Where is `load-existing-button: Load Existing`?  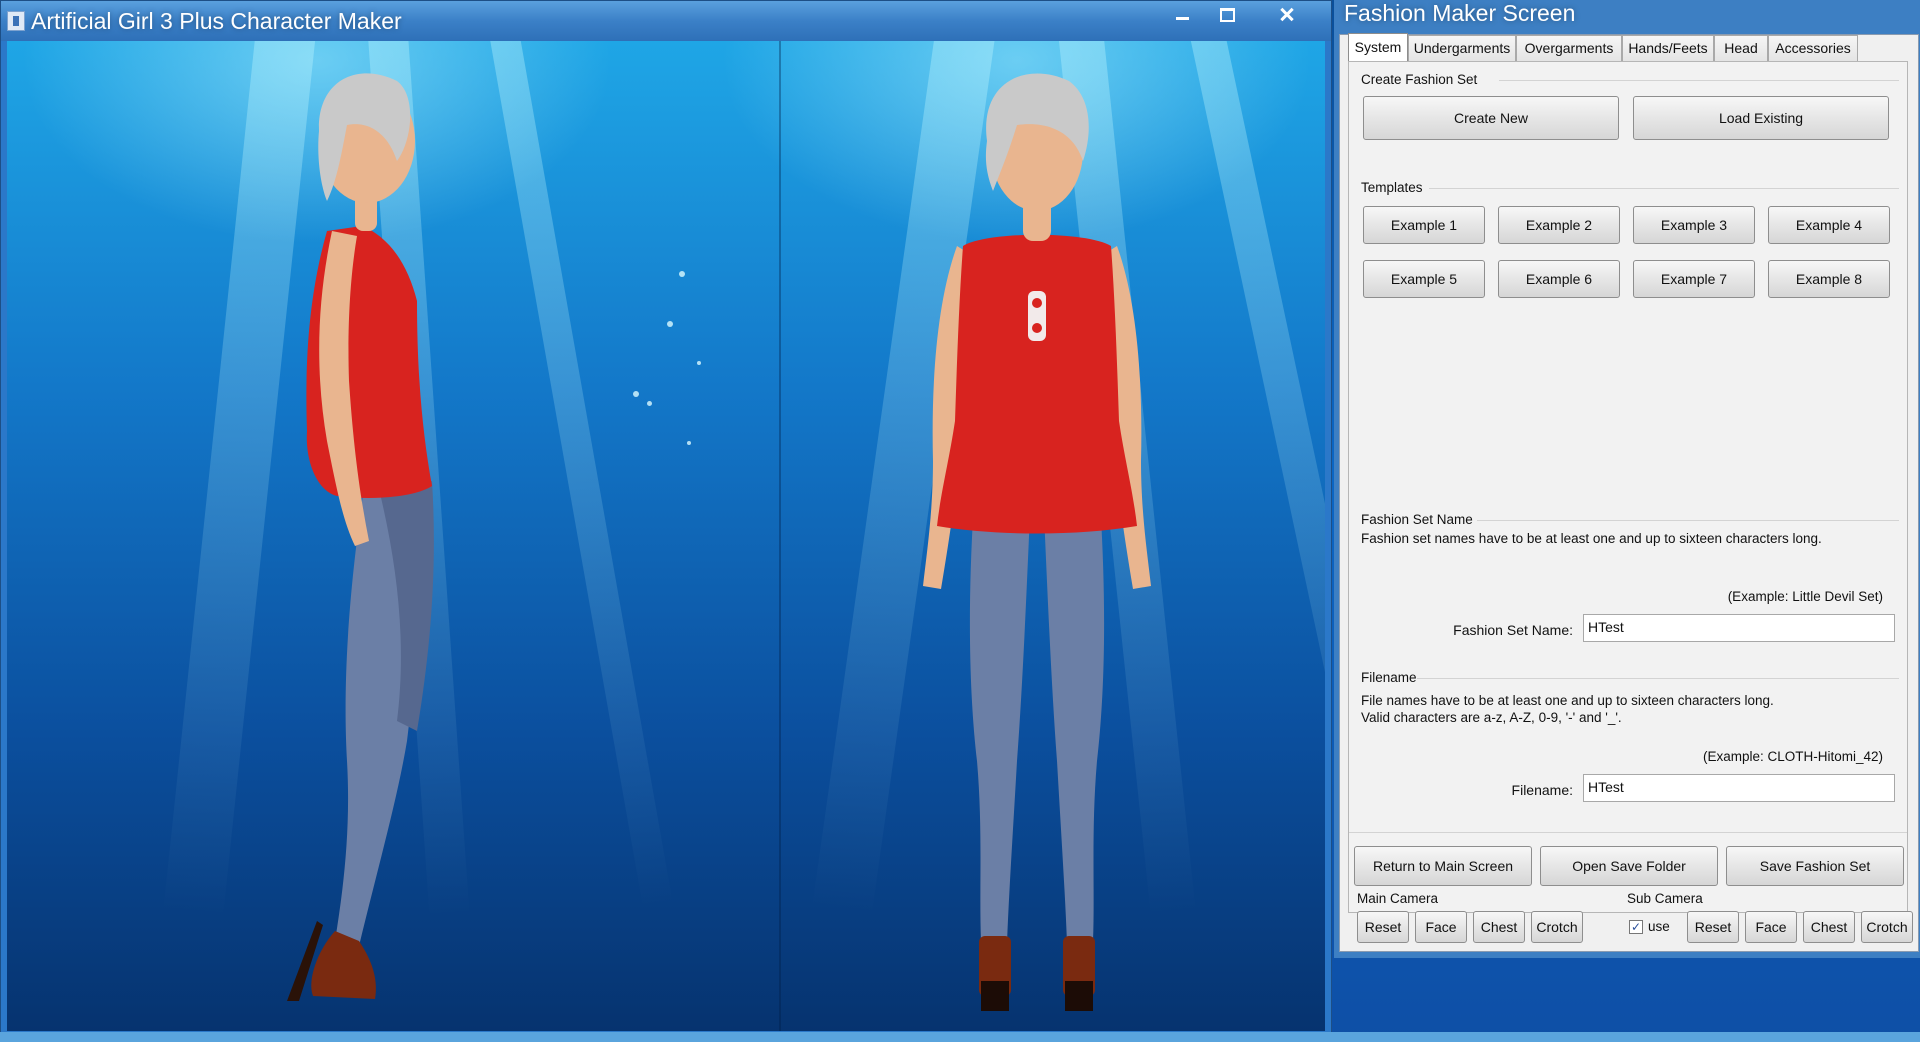
load-existing-button: Load Existing is located at coordinates (1761, 118).